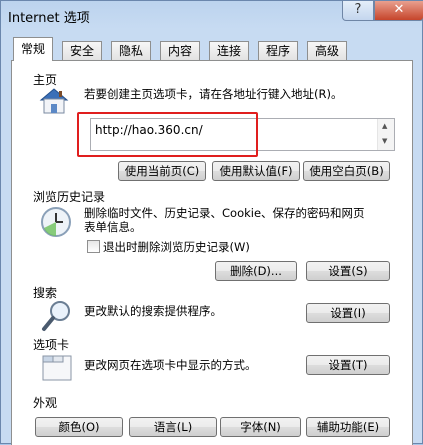 This screenshot has height=445, width=423. Describe the element at coordinates (45, 403) in the screenshot. I see `appearance-group-title: 外观` at that location.